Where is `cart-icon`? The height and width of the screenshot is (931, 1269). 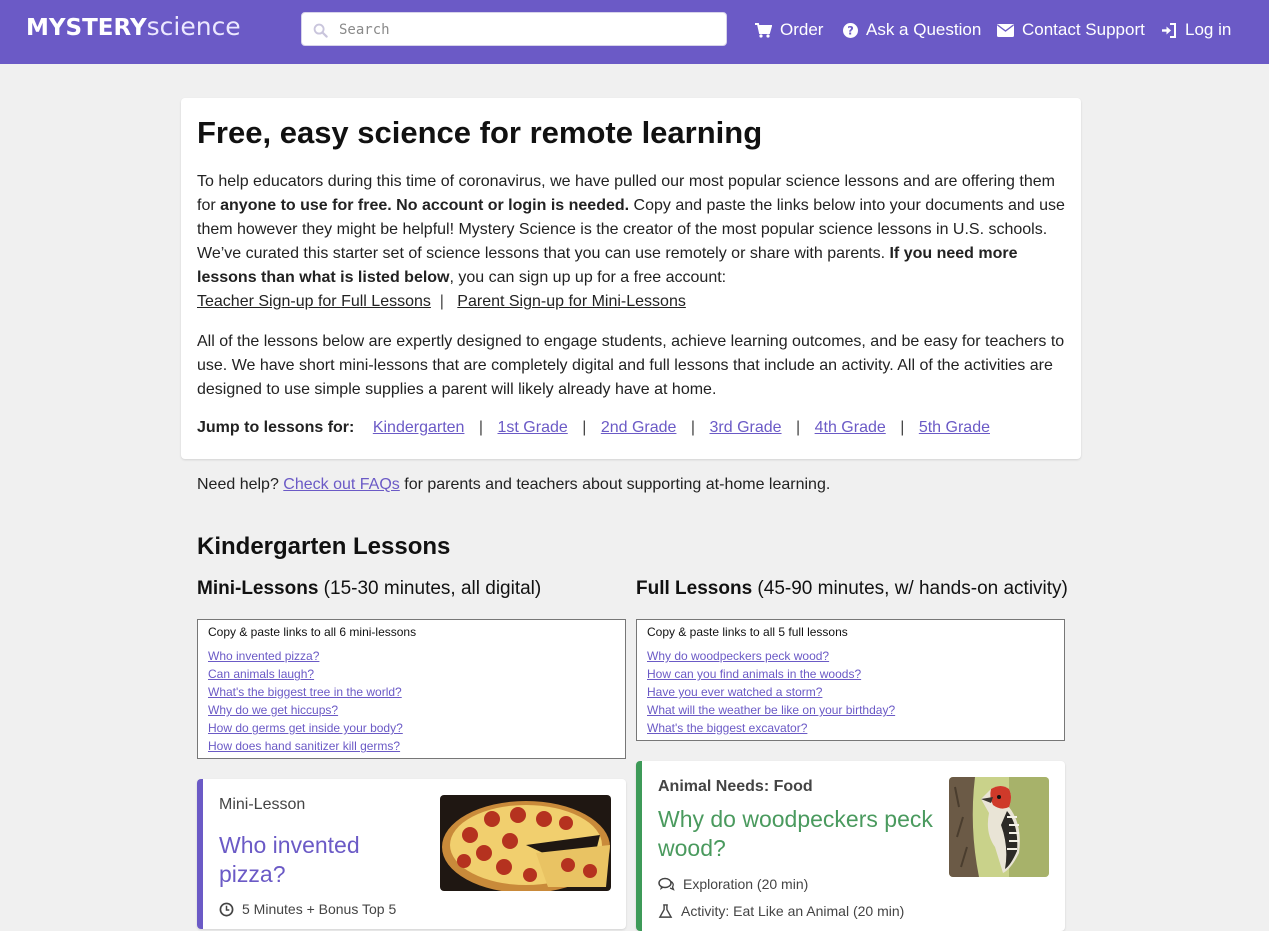 cart-icon is located at coordinates (763, 30).